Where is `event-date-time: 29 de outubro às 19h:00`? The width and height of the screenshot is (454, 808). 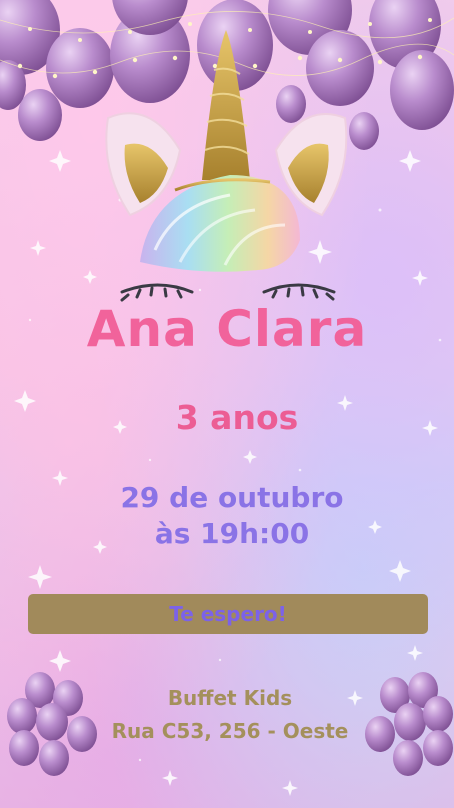 event-date-time: 29 de outubro às 19h:00 is located at coordinates (227, 516).